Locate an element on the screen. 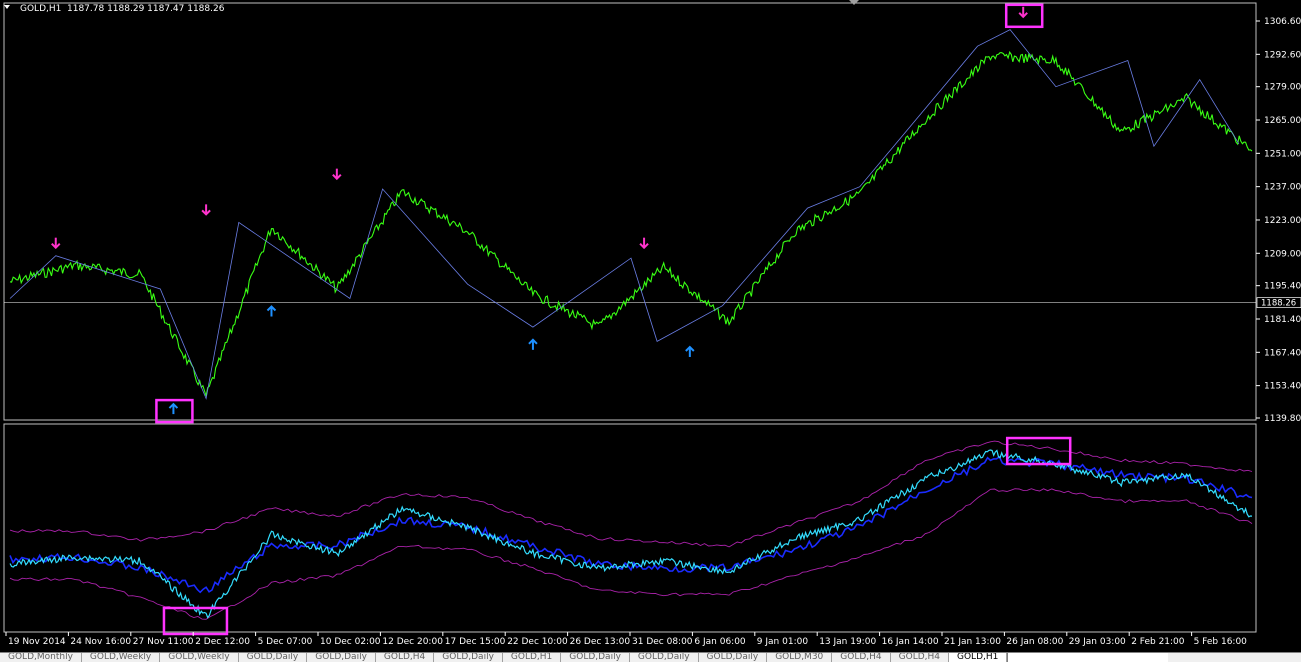  price-tick-label: 1181.40 is located at coordinates (1282, 320).